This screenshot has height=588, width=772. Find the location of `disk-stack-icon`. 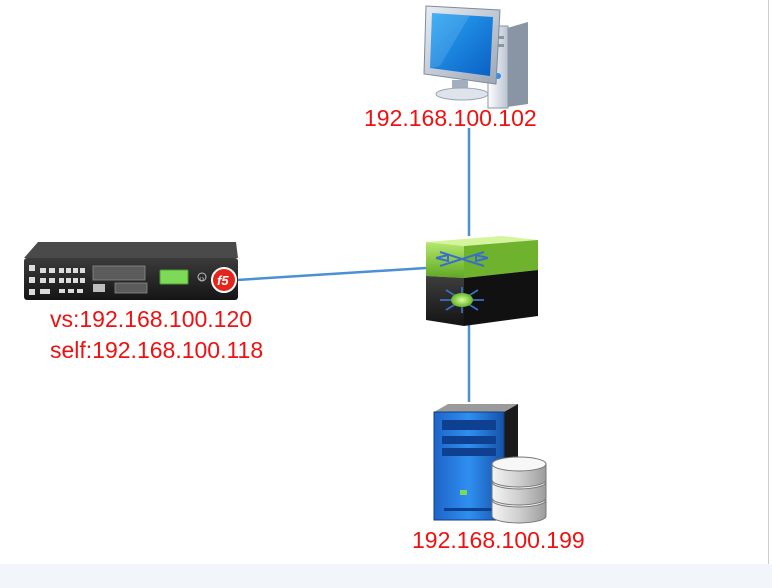

disk-stack-icon is located at coordinates (519, 490).